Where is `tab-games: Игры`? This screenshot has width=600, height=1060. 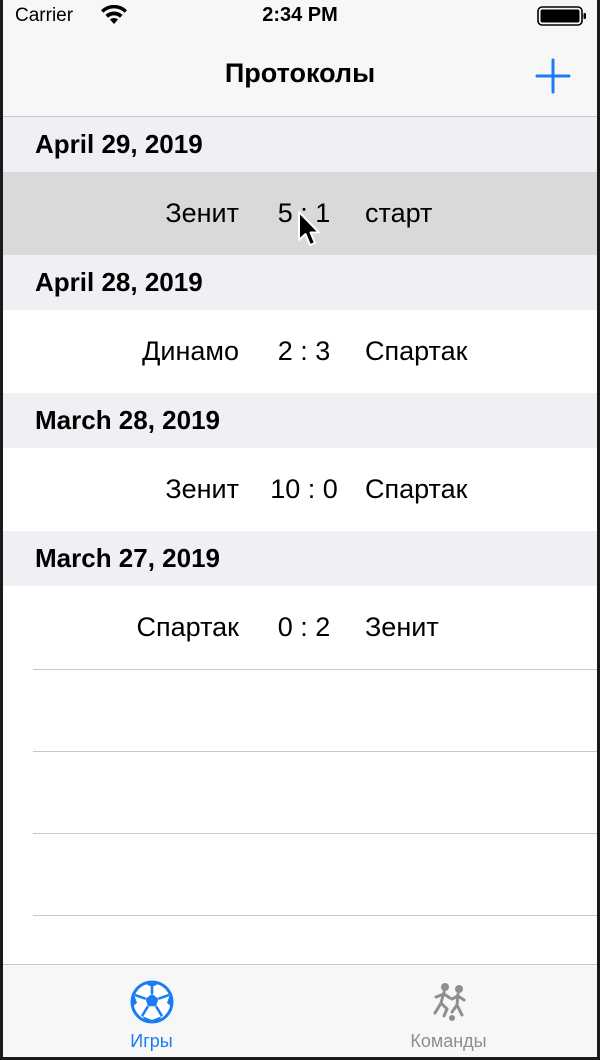 tab-games: Игры is located at coordinates (151, 1011).